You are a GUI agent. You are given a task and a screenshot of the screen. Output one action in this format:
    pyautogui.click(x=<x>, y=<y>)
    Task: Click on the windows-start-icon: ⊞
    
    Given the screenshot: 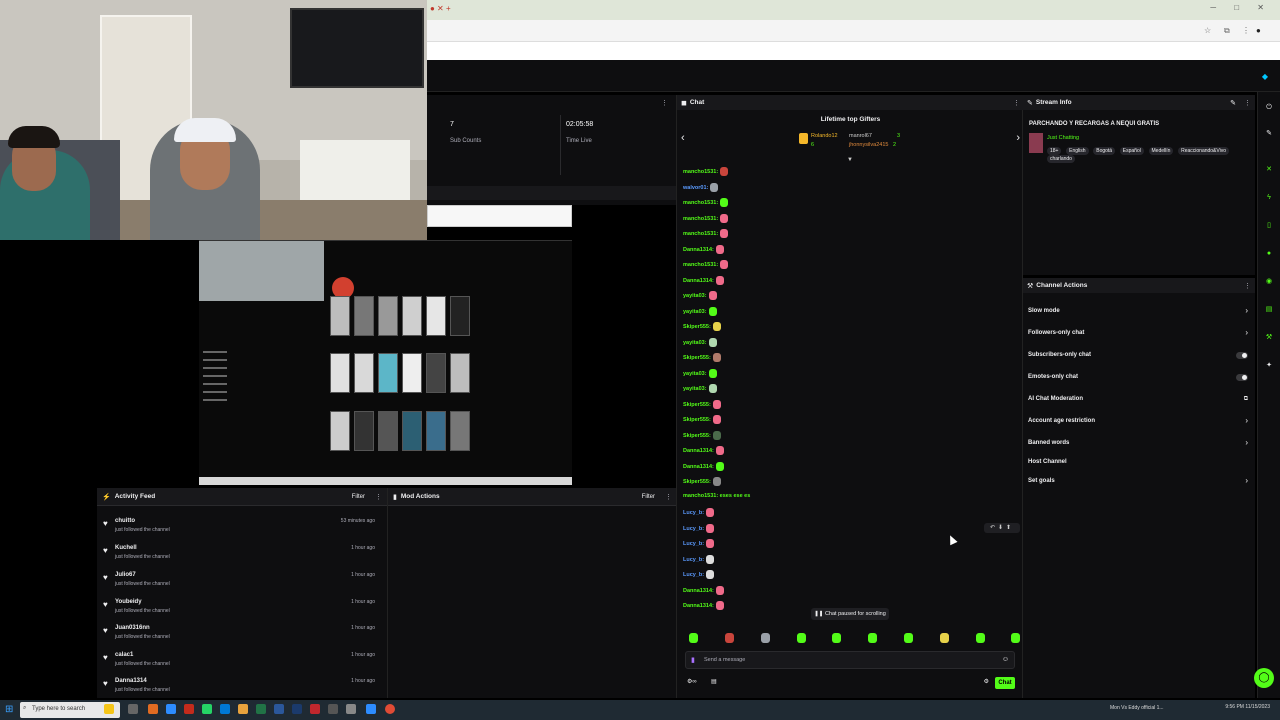 What is the action you would take?
    pyautogui.click(x=9, y=709)
    